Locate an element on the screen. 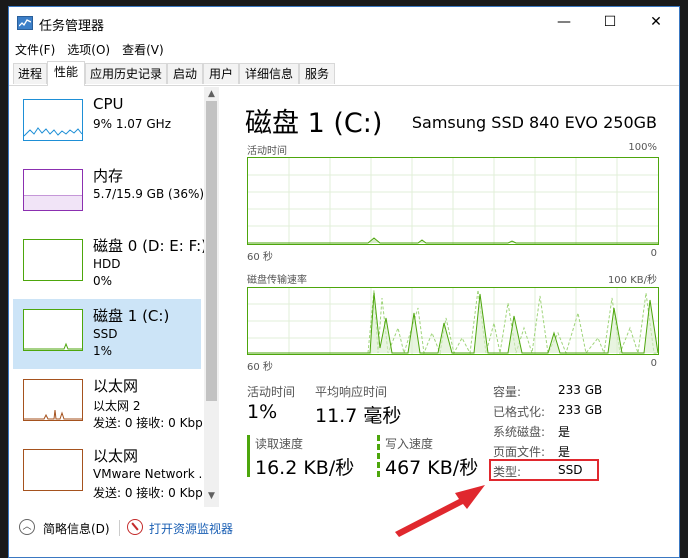  sidebar-item-memory: 内存 5.7/15.9 GB (36%) is located at coordinates (109, 194).